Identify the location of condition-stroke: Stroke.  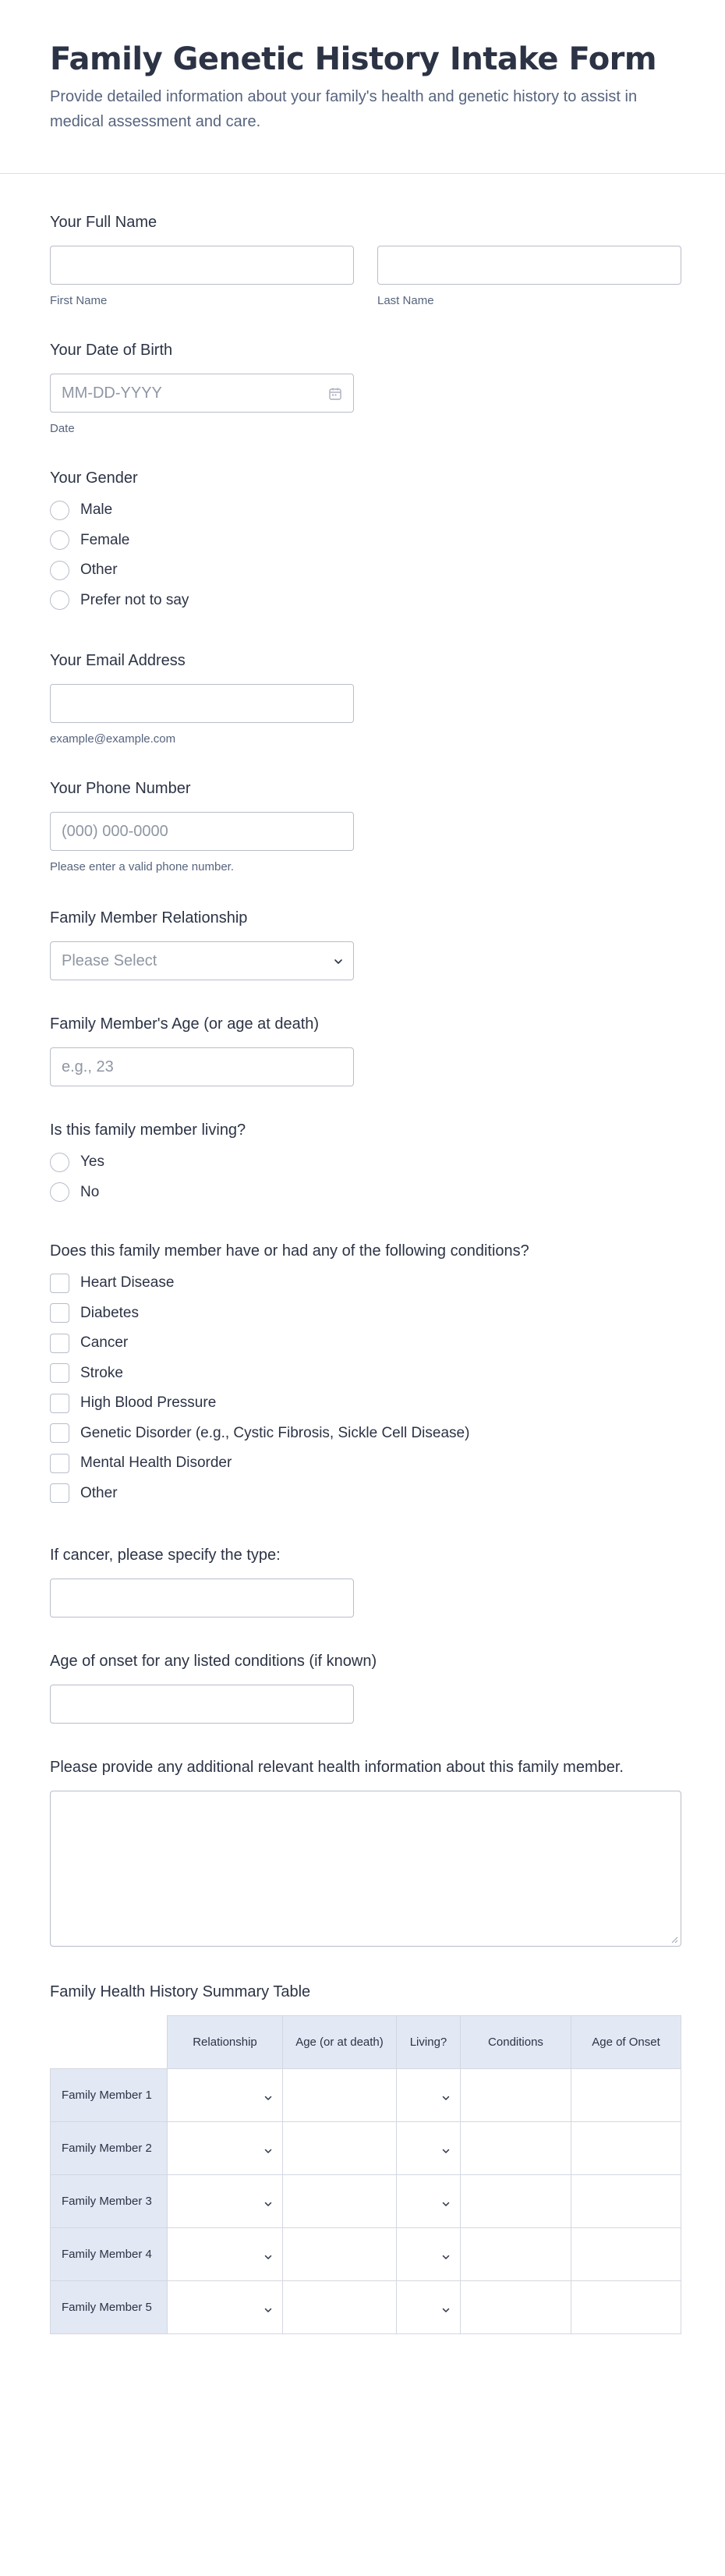
(366, 1374).